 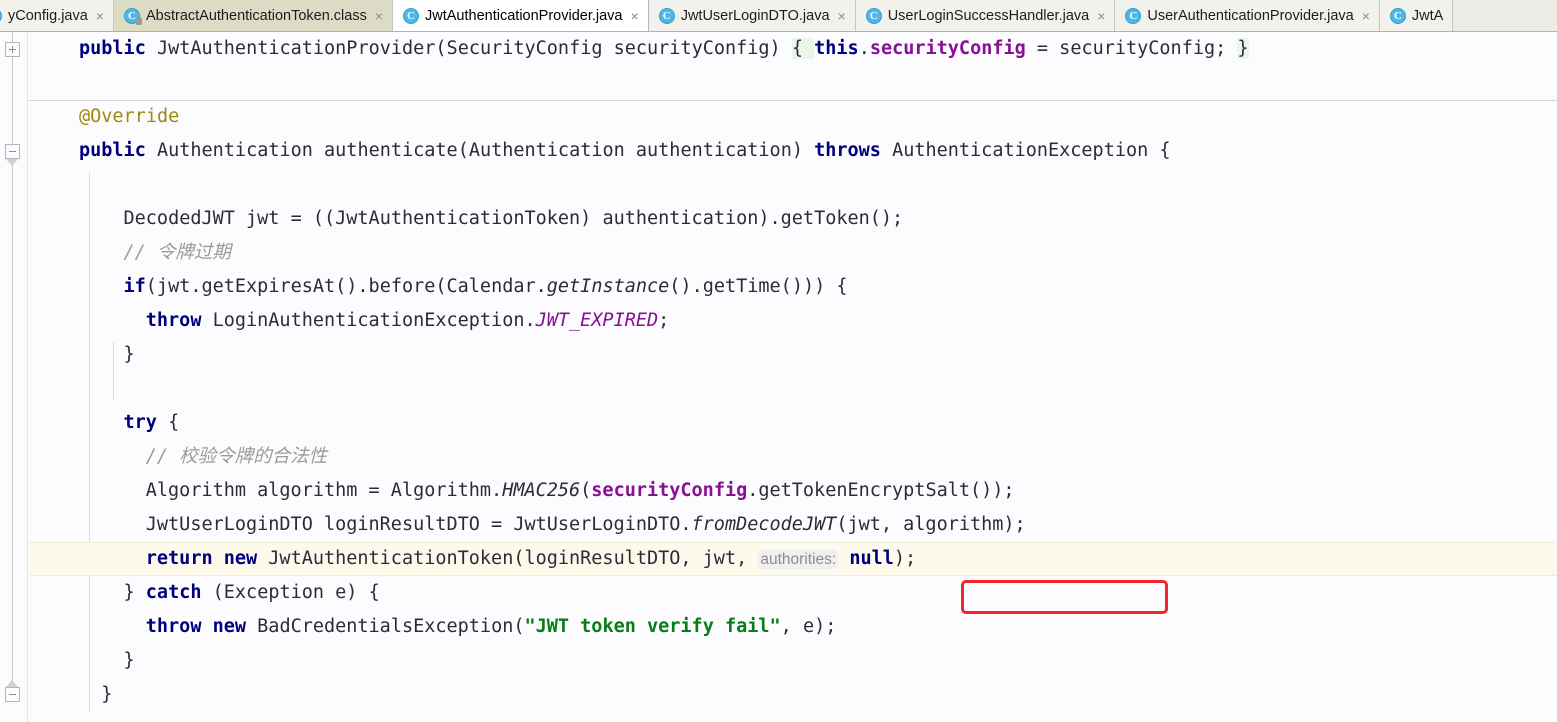 What do you see at coordinates (48, 15) in the screenshot?
I see `editor-tab-label: yConfig.java` at bounding box center [48, 15].